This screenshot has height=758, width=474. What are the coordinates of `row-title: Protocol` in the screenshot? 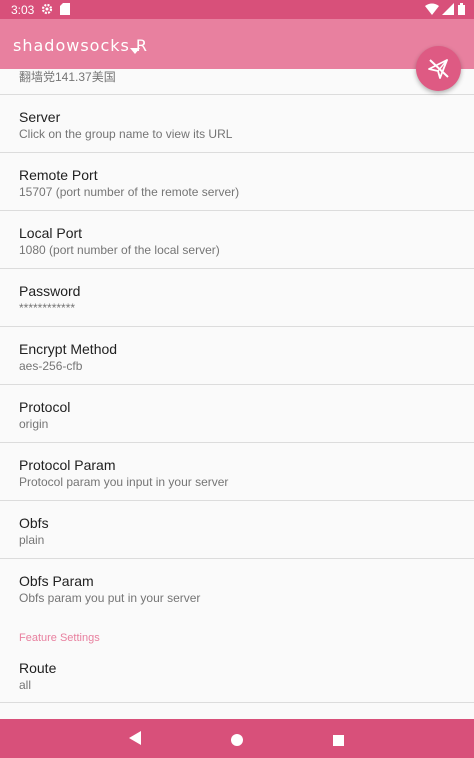 It's located at (45, 407).